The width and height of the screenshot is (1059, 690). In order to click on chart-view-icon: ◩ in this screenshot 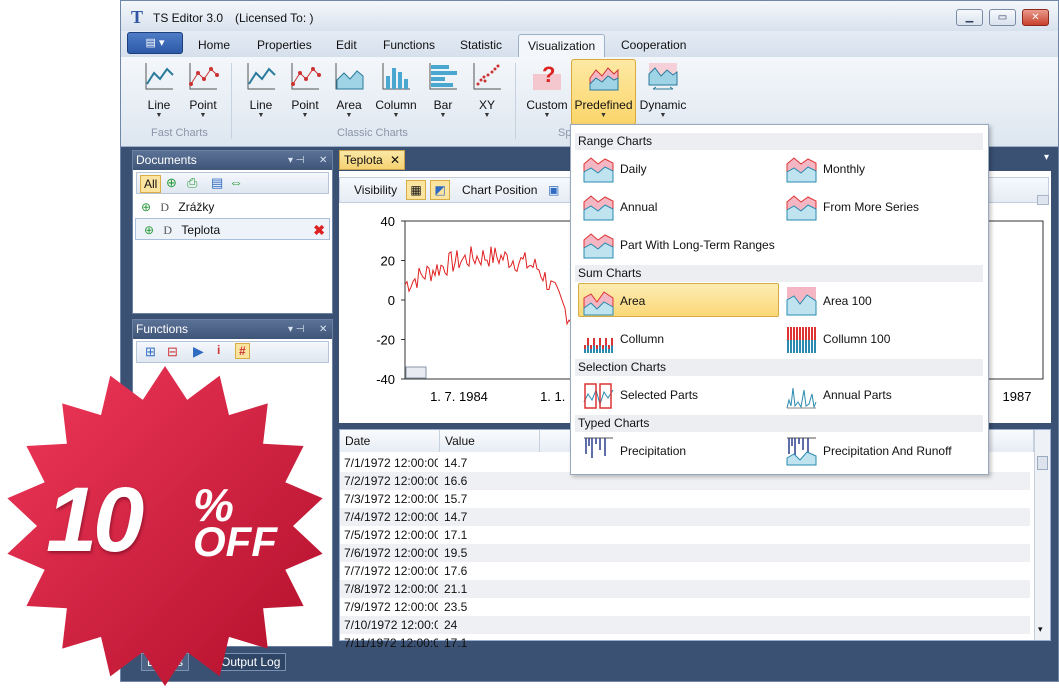, I will do `click(440, 190)`.